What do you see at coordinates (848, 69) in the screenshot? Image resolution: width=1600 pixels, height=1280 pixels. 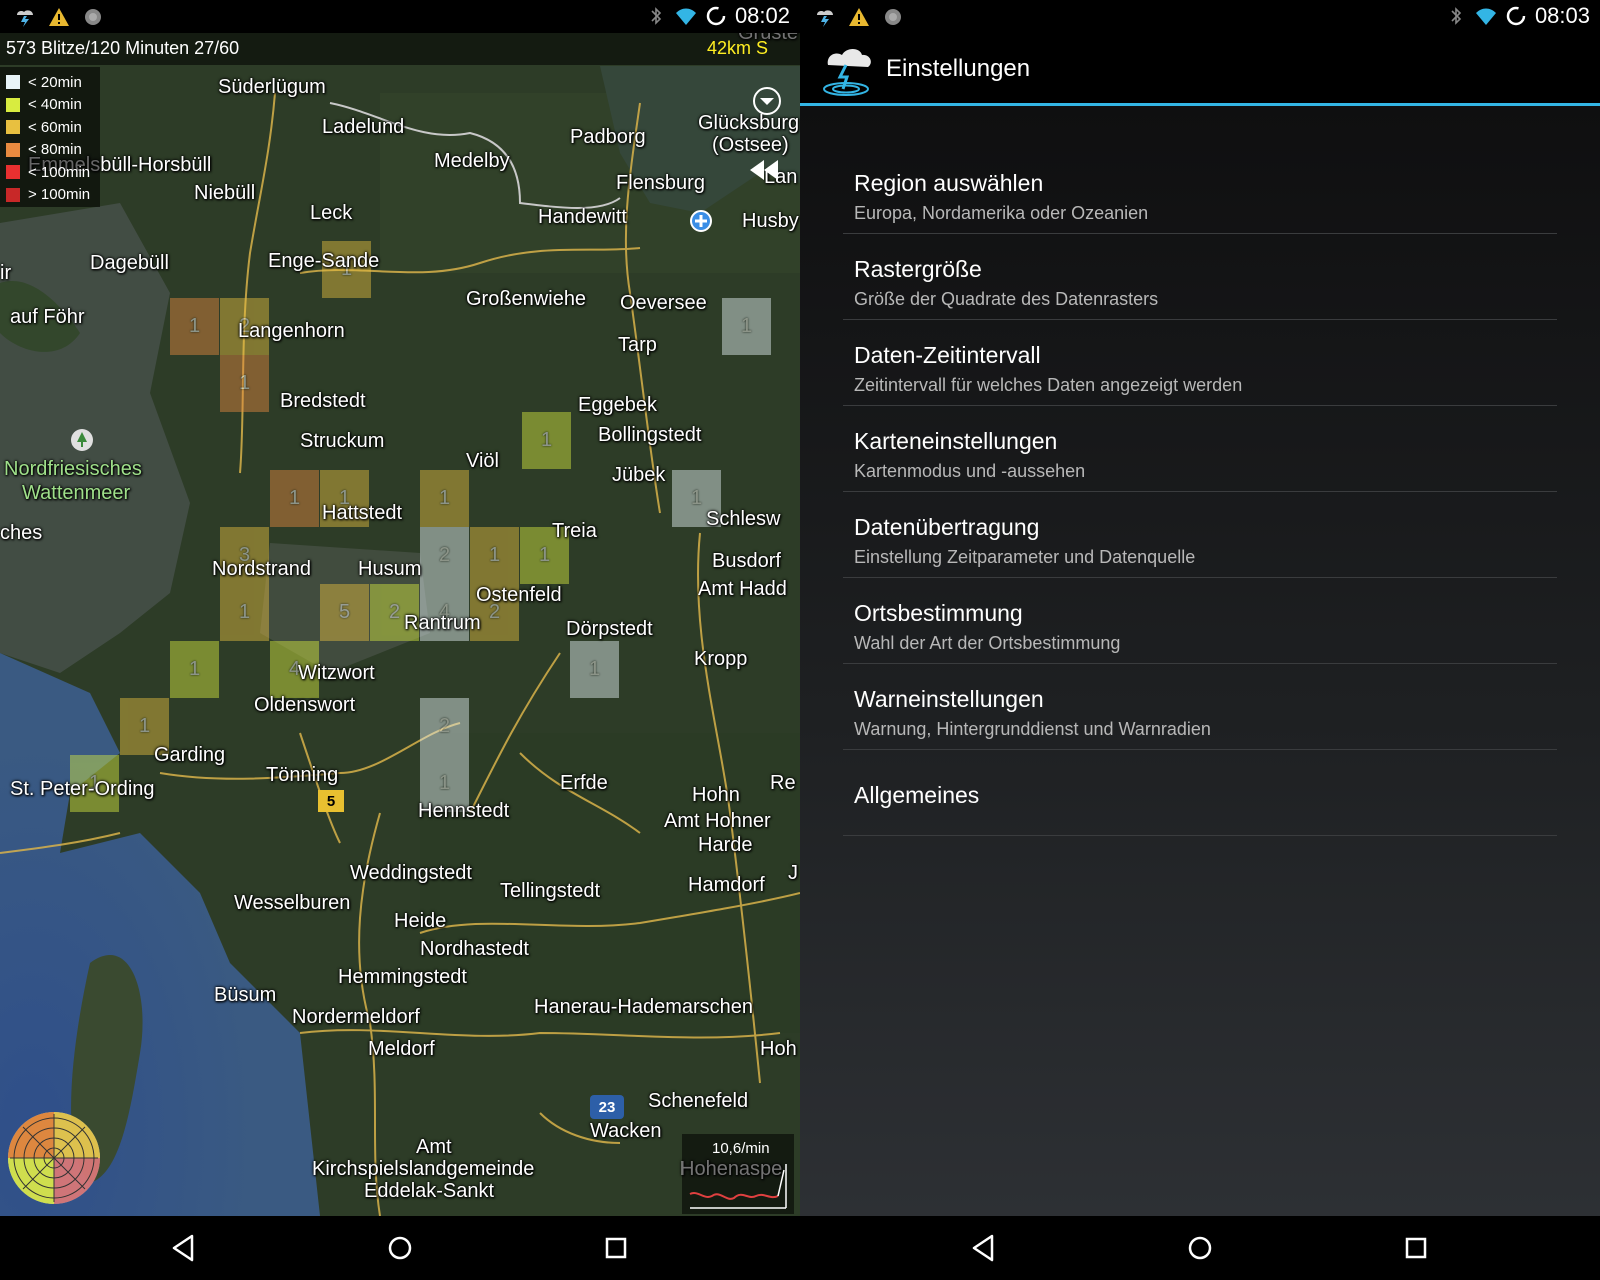 I see `lightning-cloud-app-icon` at bounding box center [848, 69].